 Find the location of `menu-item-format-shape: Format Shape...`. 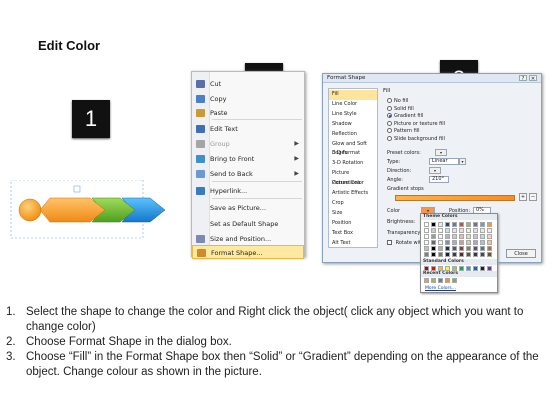

menu-item-format-shape: Format Shape... is located at coordinates (248, 252).